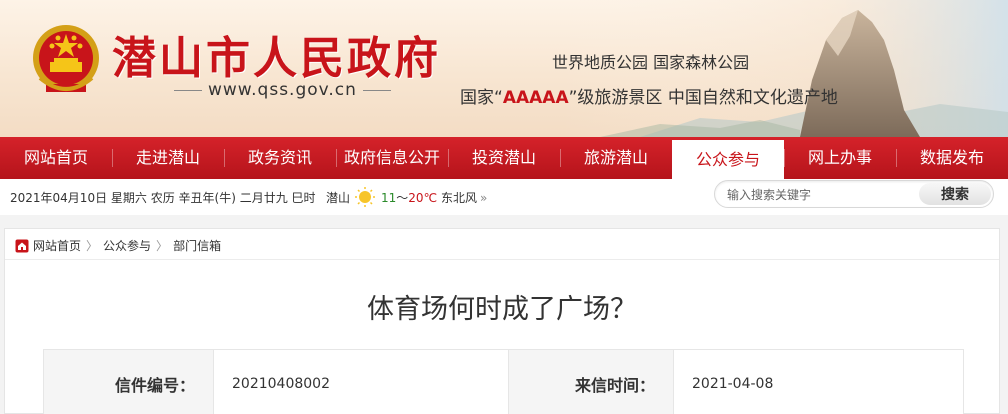 Image resolution: width=1008 pixels, height=414 pixels. I want to click on weather-city: 潜山, so click(338, 198).